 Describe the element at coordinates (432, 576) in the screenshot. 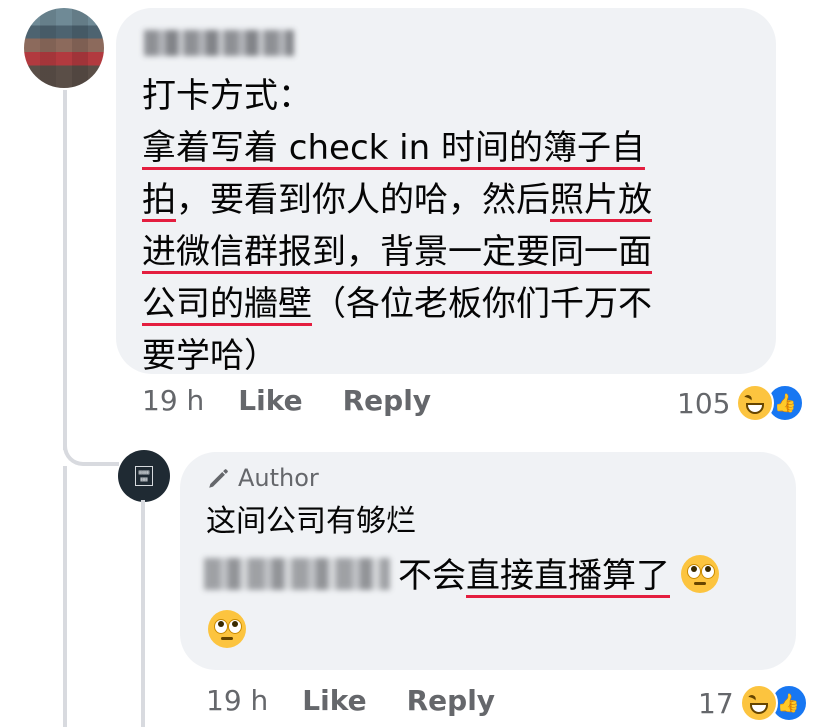

I see `reply-text-fragment: 不会` at that location.